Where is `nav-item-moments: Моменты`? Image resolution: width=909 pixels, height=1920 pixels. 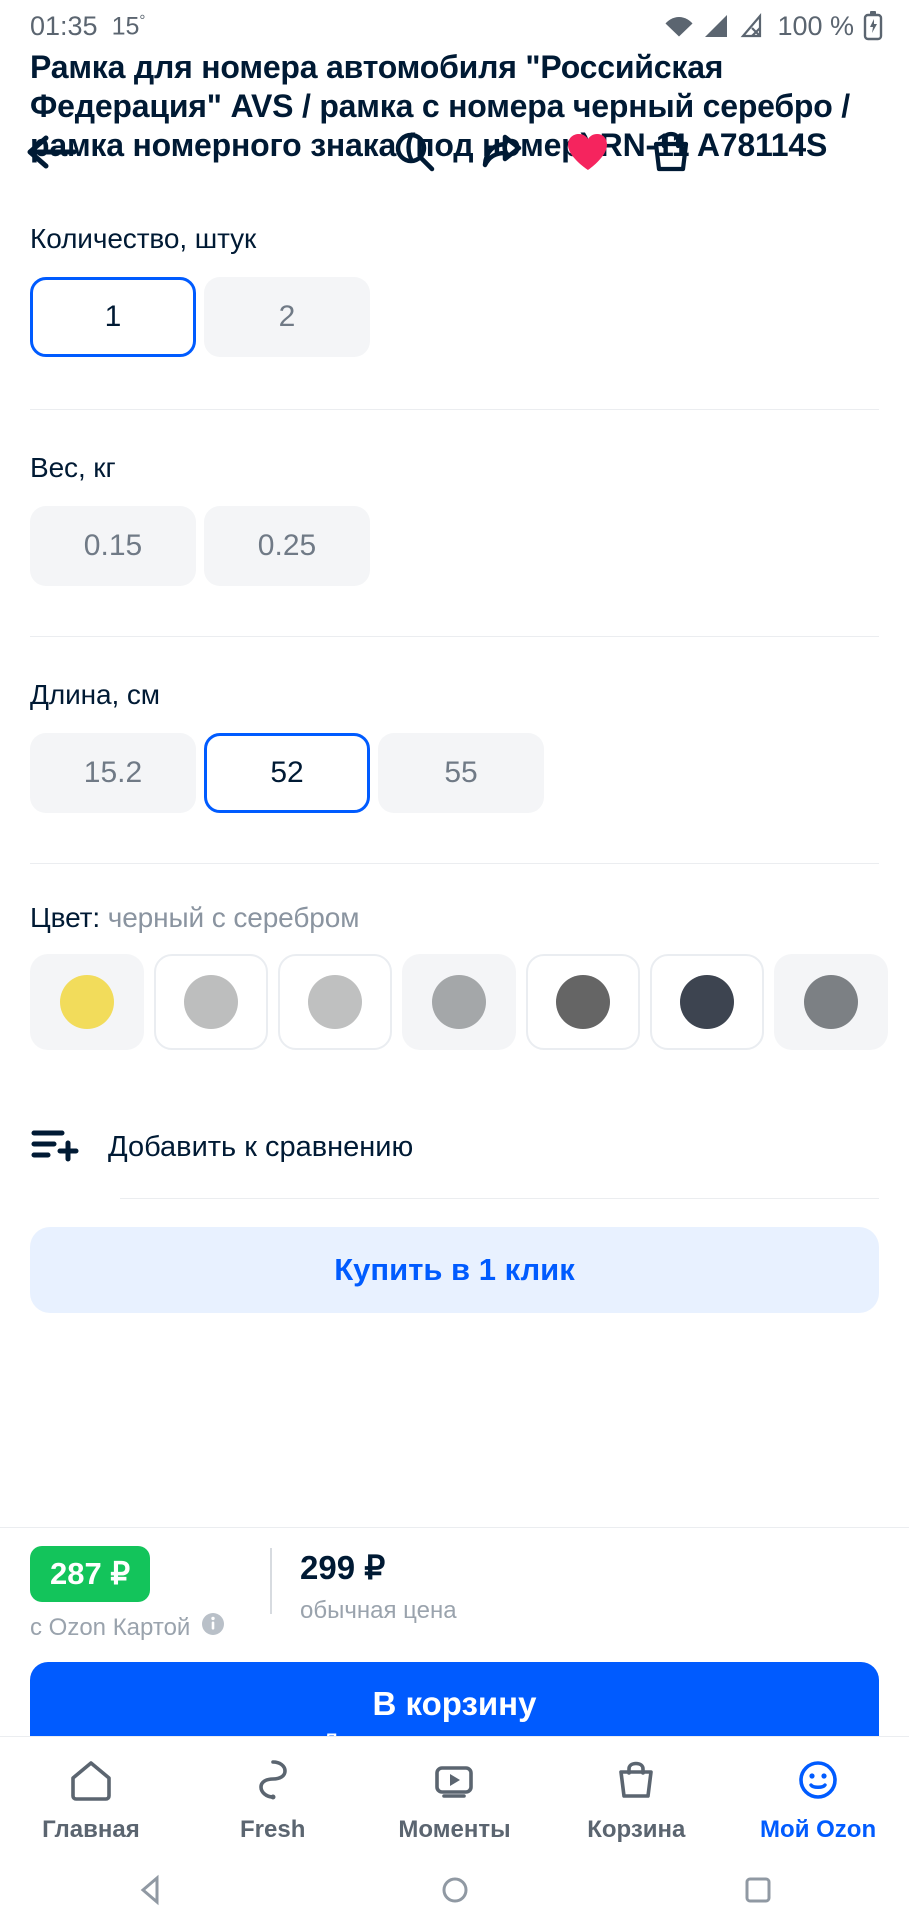 nav-item-moments: Моменты is located at coordinates (455, 1800).